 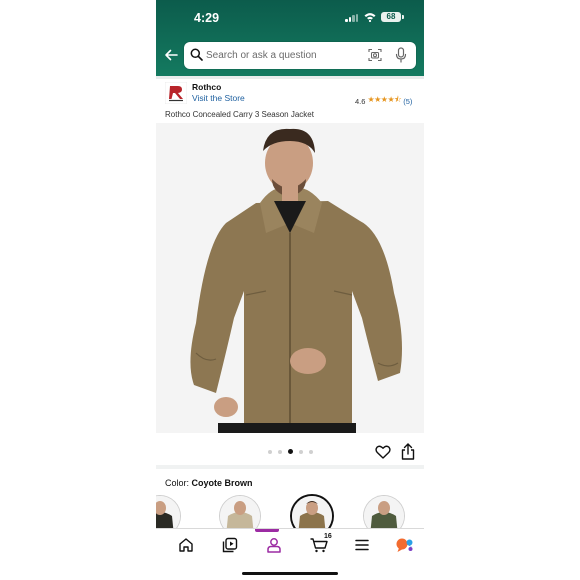 What do you see at coordinates (176, 93) in the screenshot?
I see `brand-logo` at bounding box center [176, 93].